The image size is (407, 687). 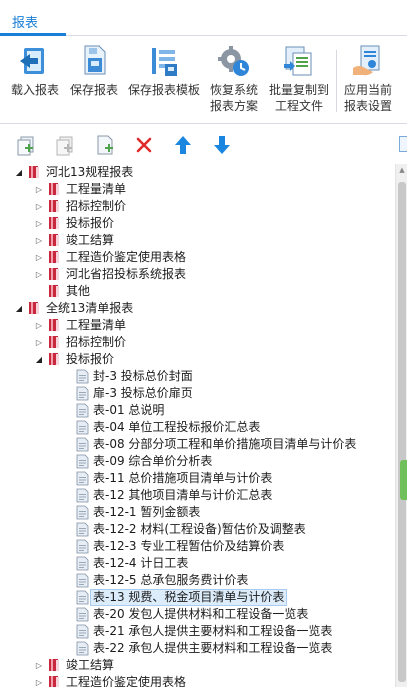 What do you see at coordinates (368, 79) in the screenshot?
I see `apply-settings-button: 应用当前 报表设置` at bounding box center [368, 79].